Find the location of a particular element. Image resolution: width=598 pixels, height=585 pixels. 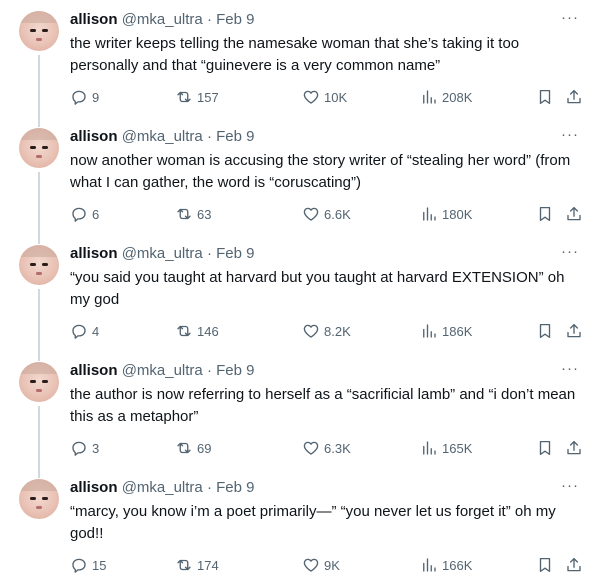

views-count: 165K is located at coordinates (457, 448).